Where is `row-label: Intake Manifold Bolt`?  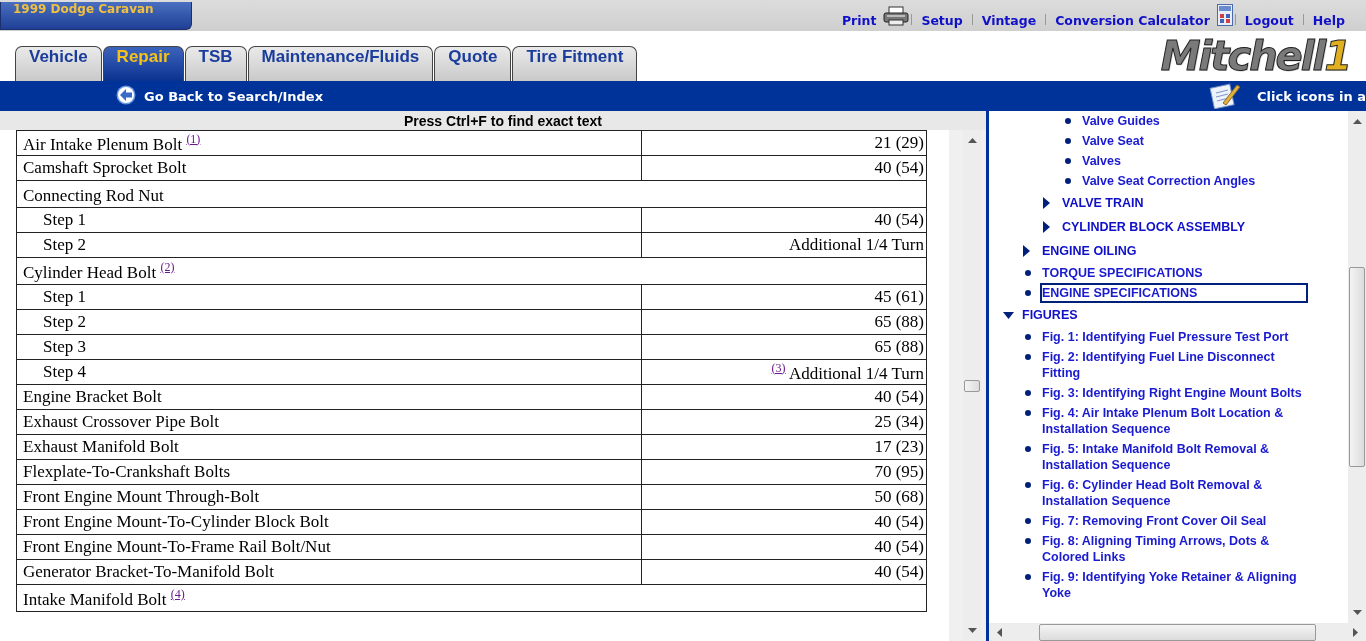 row-label: Intake Manifold Bolt is located at coordinates (95, 599).